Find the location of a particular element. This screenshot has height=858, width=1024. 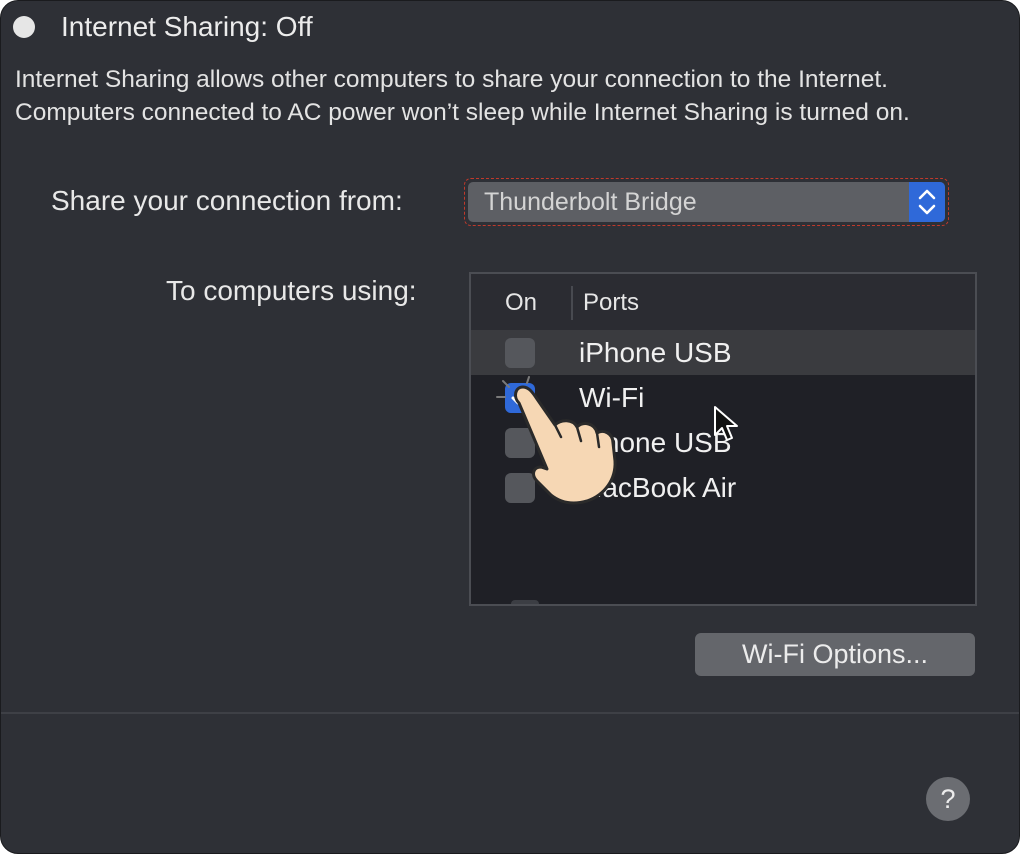

status-indicator-icon is located at coordinates (24, 27).